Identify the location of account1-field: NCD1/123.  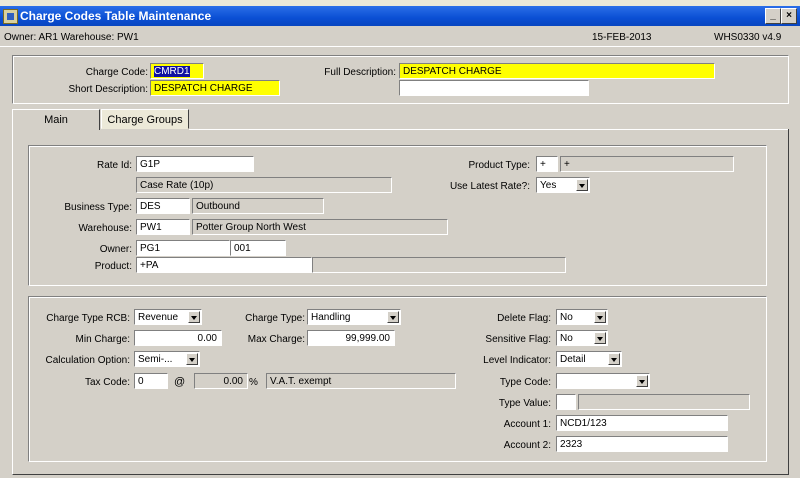
(642, 423).